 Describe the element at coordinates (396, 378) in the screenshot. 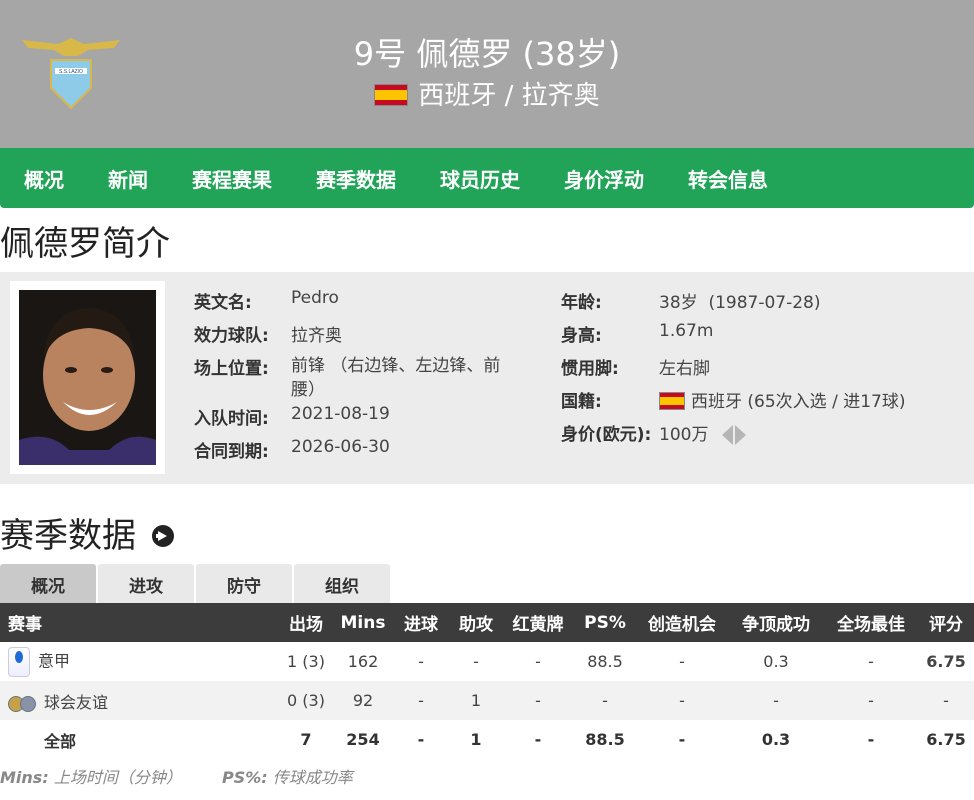

I see `position-value: 前锋 （右边锋、左边锋、前腰）` at that location.